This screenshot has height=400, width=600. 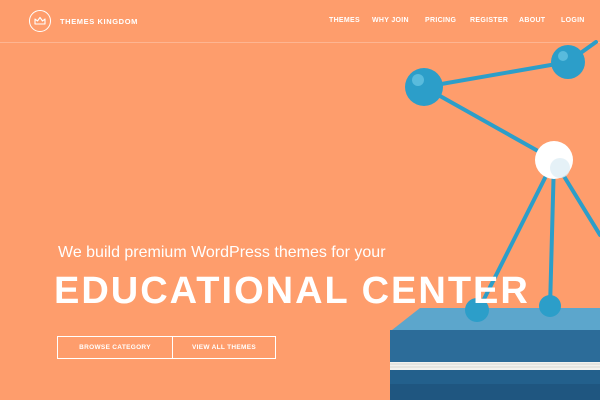 I want to click on view-all-themes-button: VIEW ALL THEMES, so click(x=224, y=347).